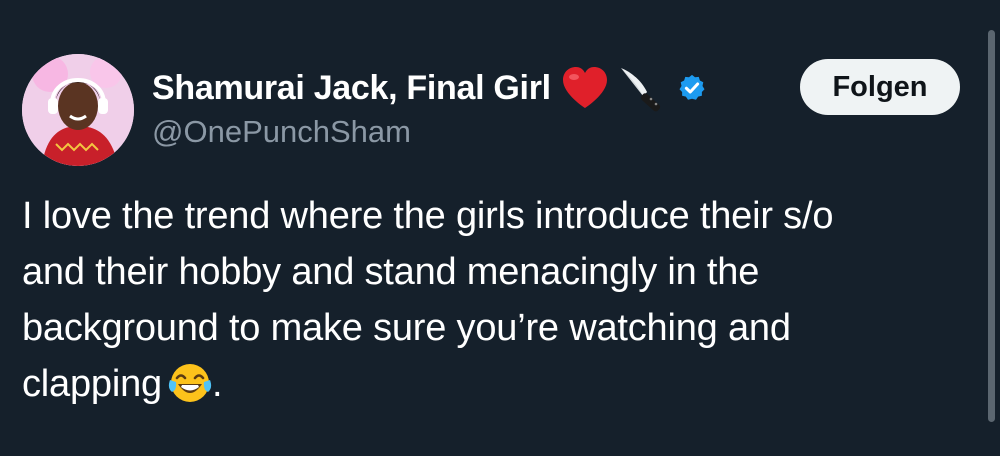 The image size is (1000, 456). I want to click on red-heart-icon, so click(585, 88).